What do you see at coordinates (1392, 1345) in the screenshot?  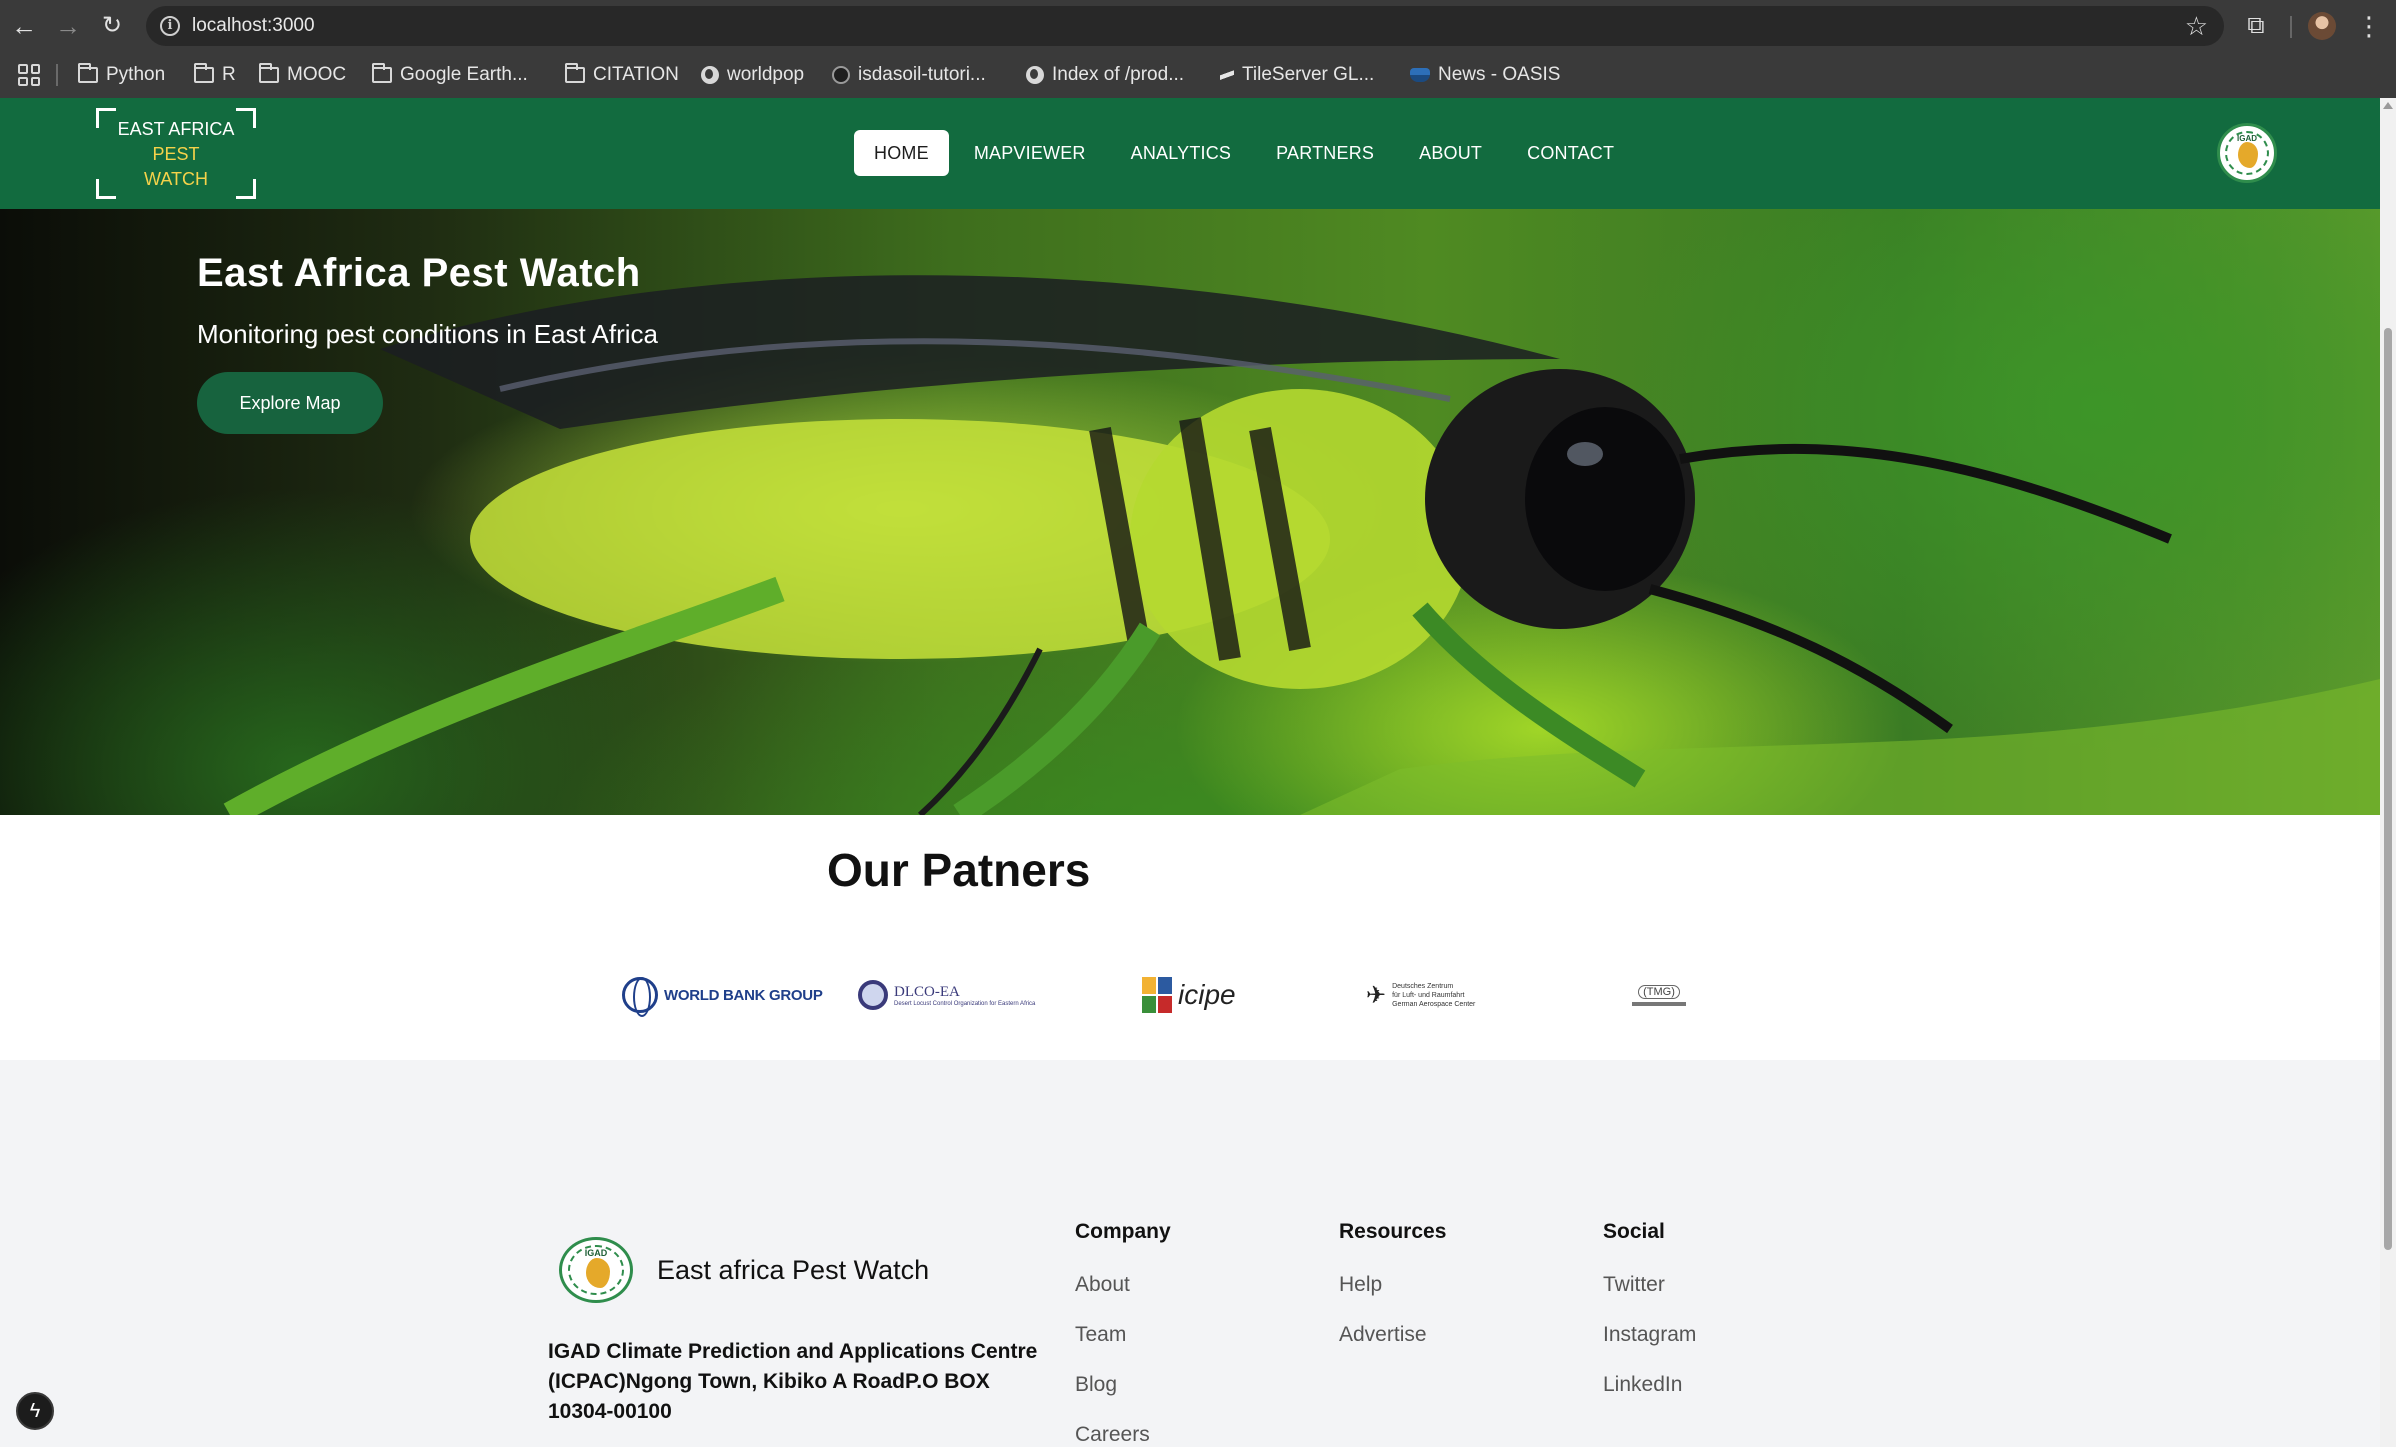 I see `footer-link-advertise: Advertise` at bounding box center [1392, 1345].